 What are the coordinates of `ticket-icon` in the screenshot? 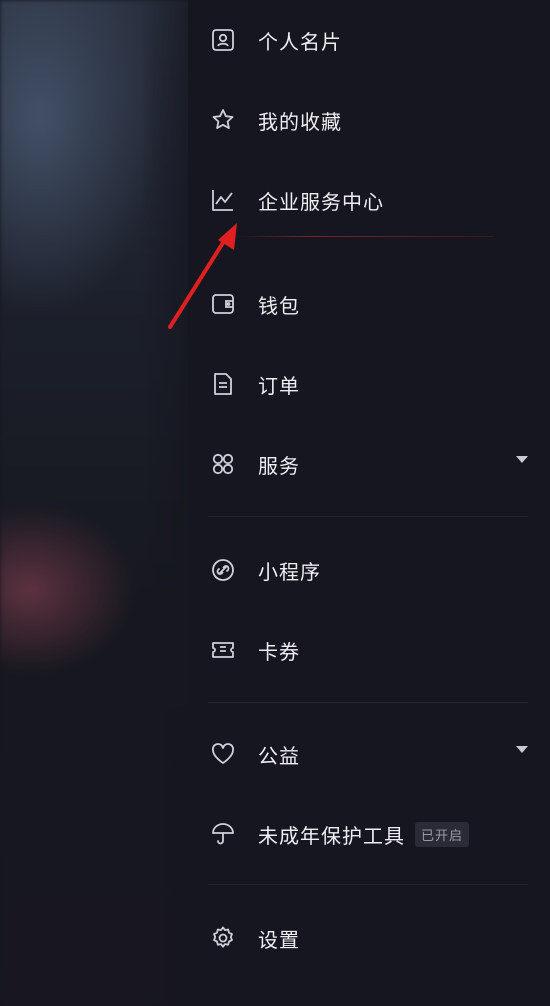 It's located at (223, 650).